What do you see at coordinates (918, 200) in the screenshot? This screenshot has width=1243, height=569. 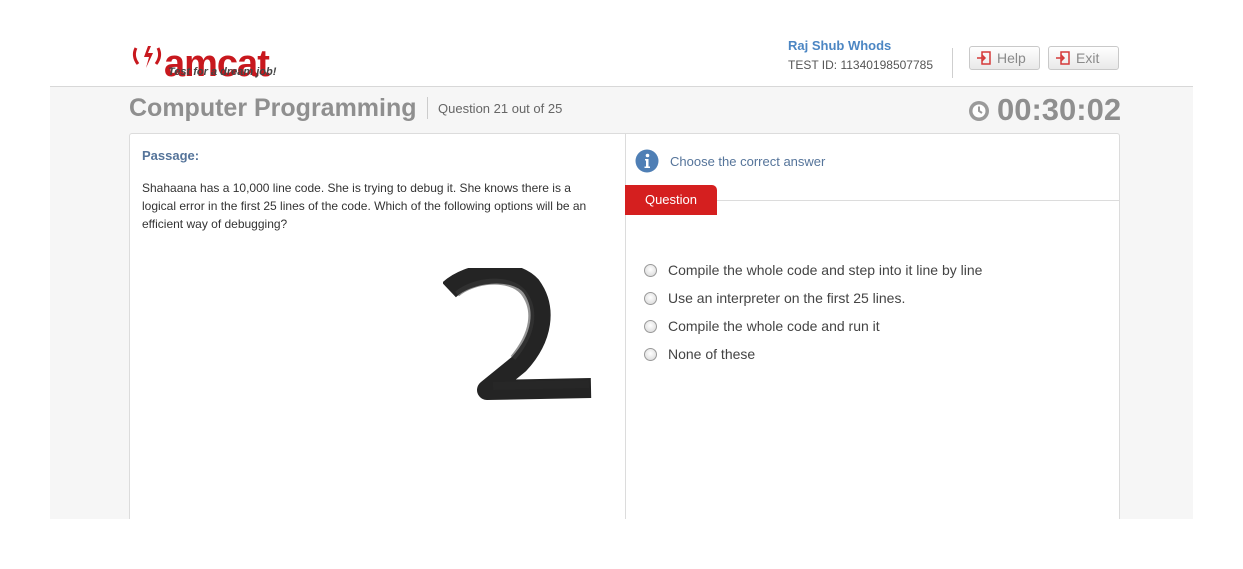 I see `tab-underline` at bounding box center [918, 200].